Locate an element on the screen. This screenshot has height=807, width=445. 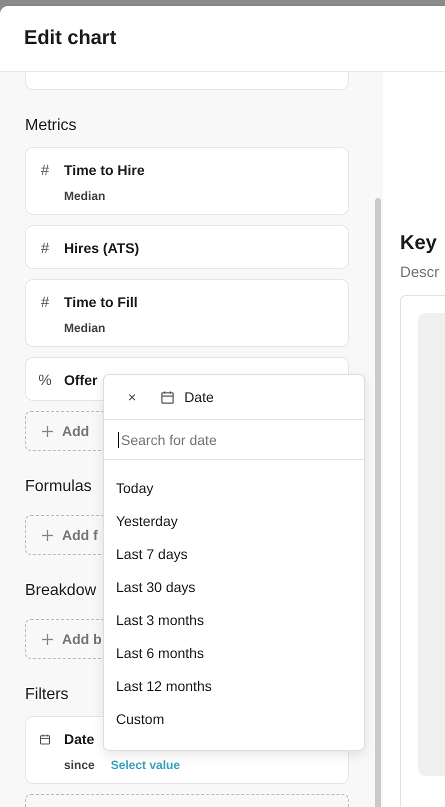
item-name: Hires (ATS) is located at coordinates (102, 248).